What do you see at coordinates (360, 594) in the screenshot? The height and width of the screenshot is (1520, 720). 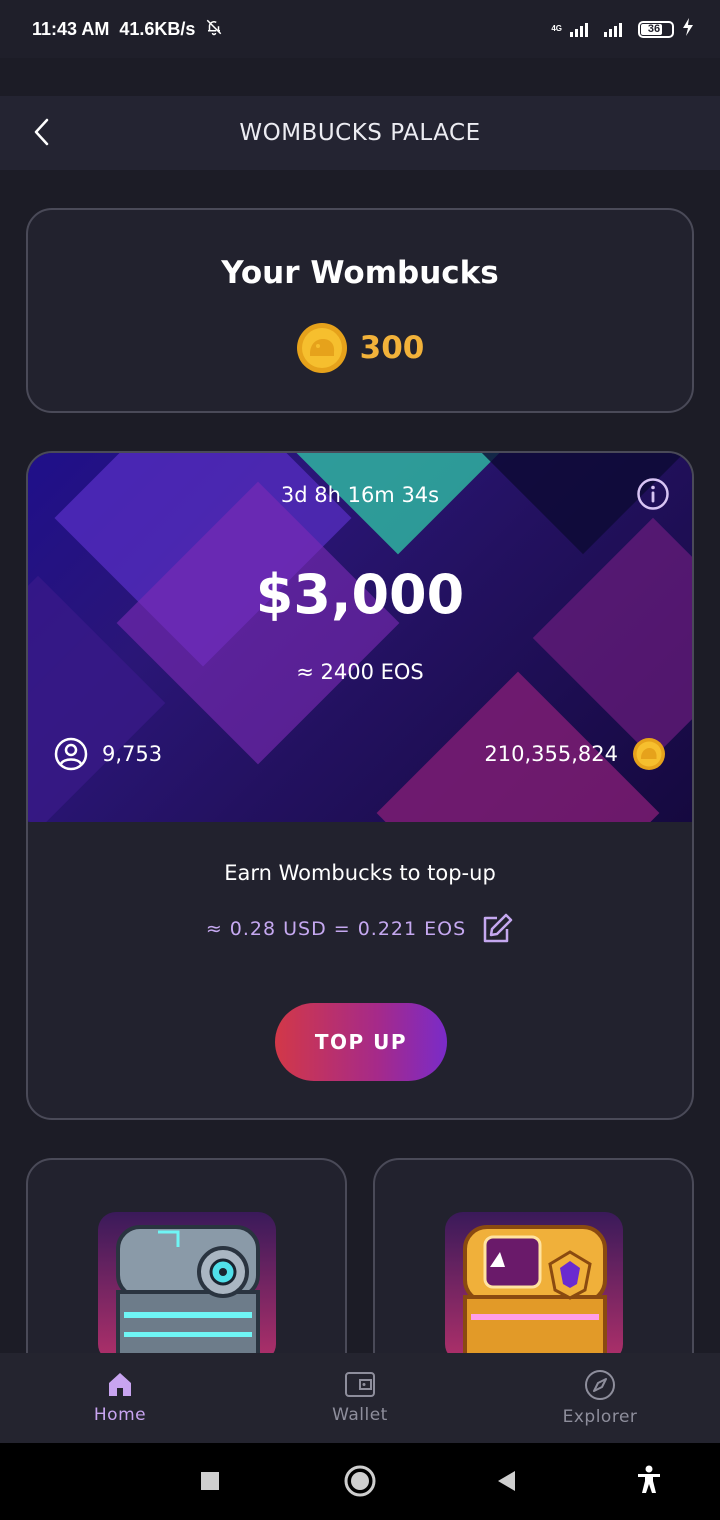 I see `prize-amount: $3,000` at bounding box center [360, 594].